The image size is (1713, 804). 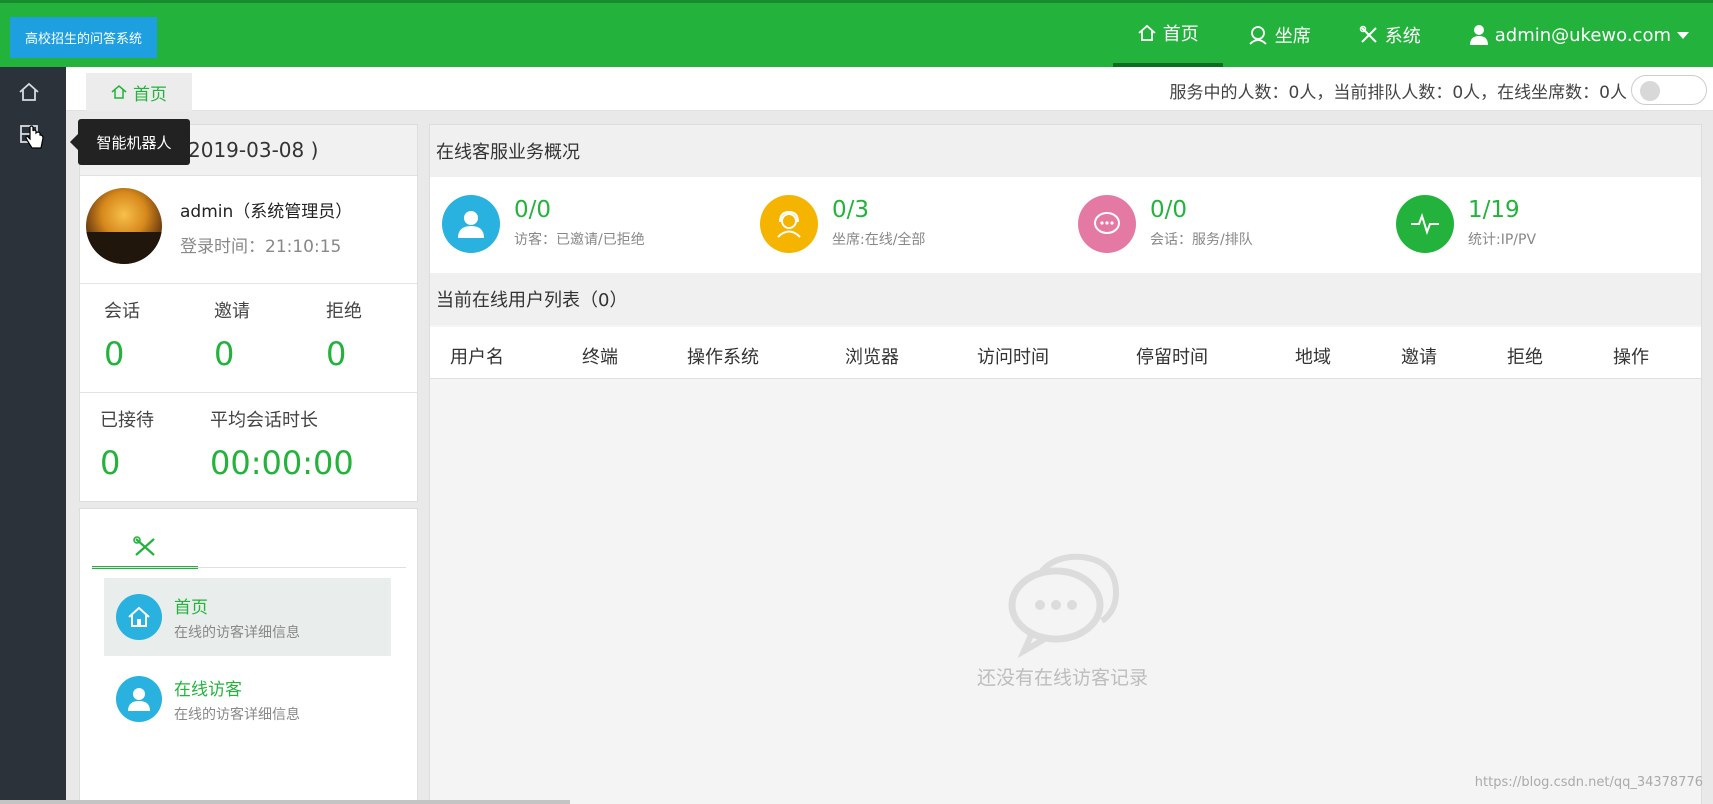 I want to click on menu-item-online-visitors: 在线访客 在线的访客详细信息, so click(x=247, y=699).